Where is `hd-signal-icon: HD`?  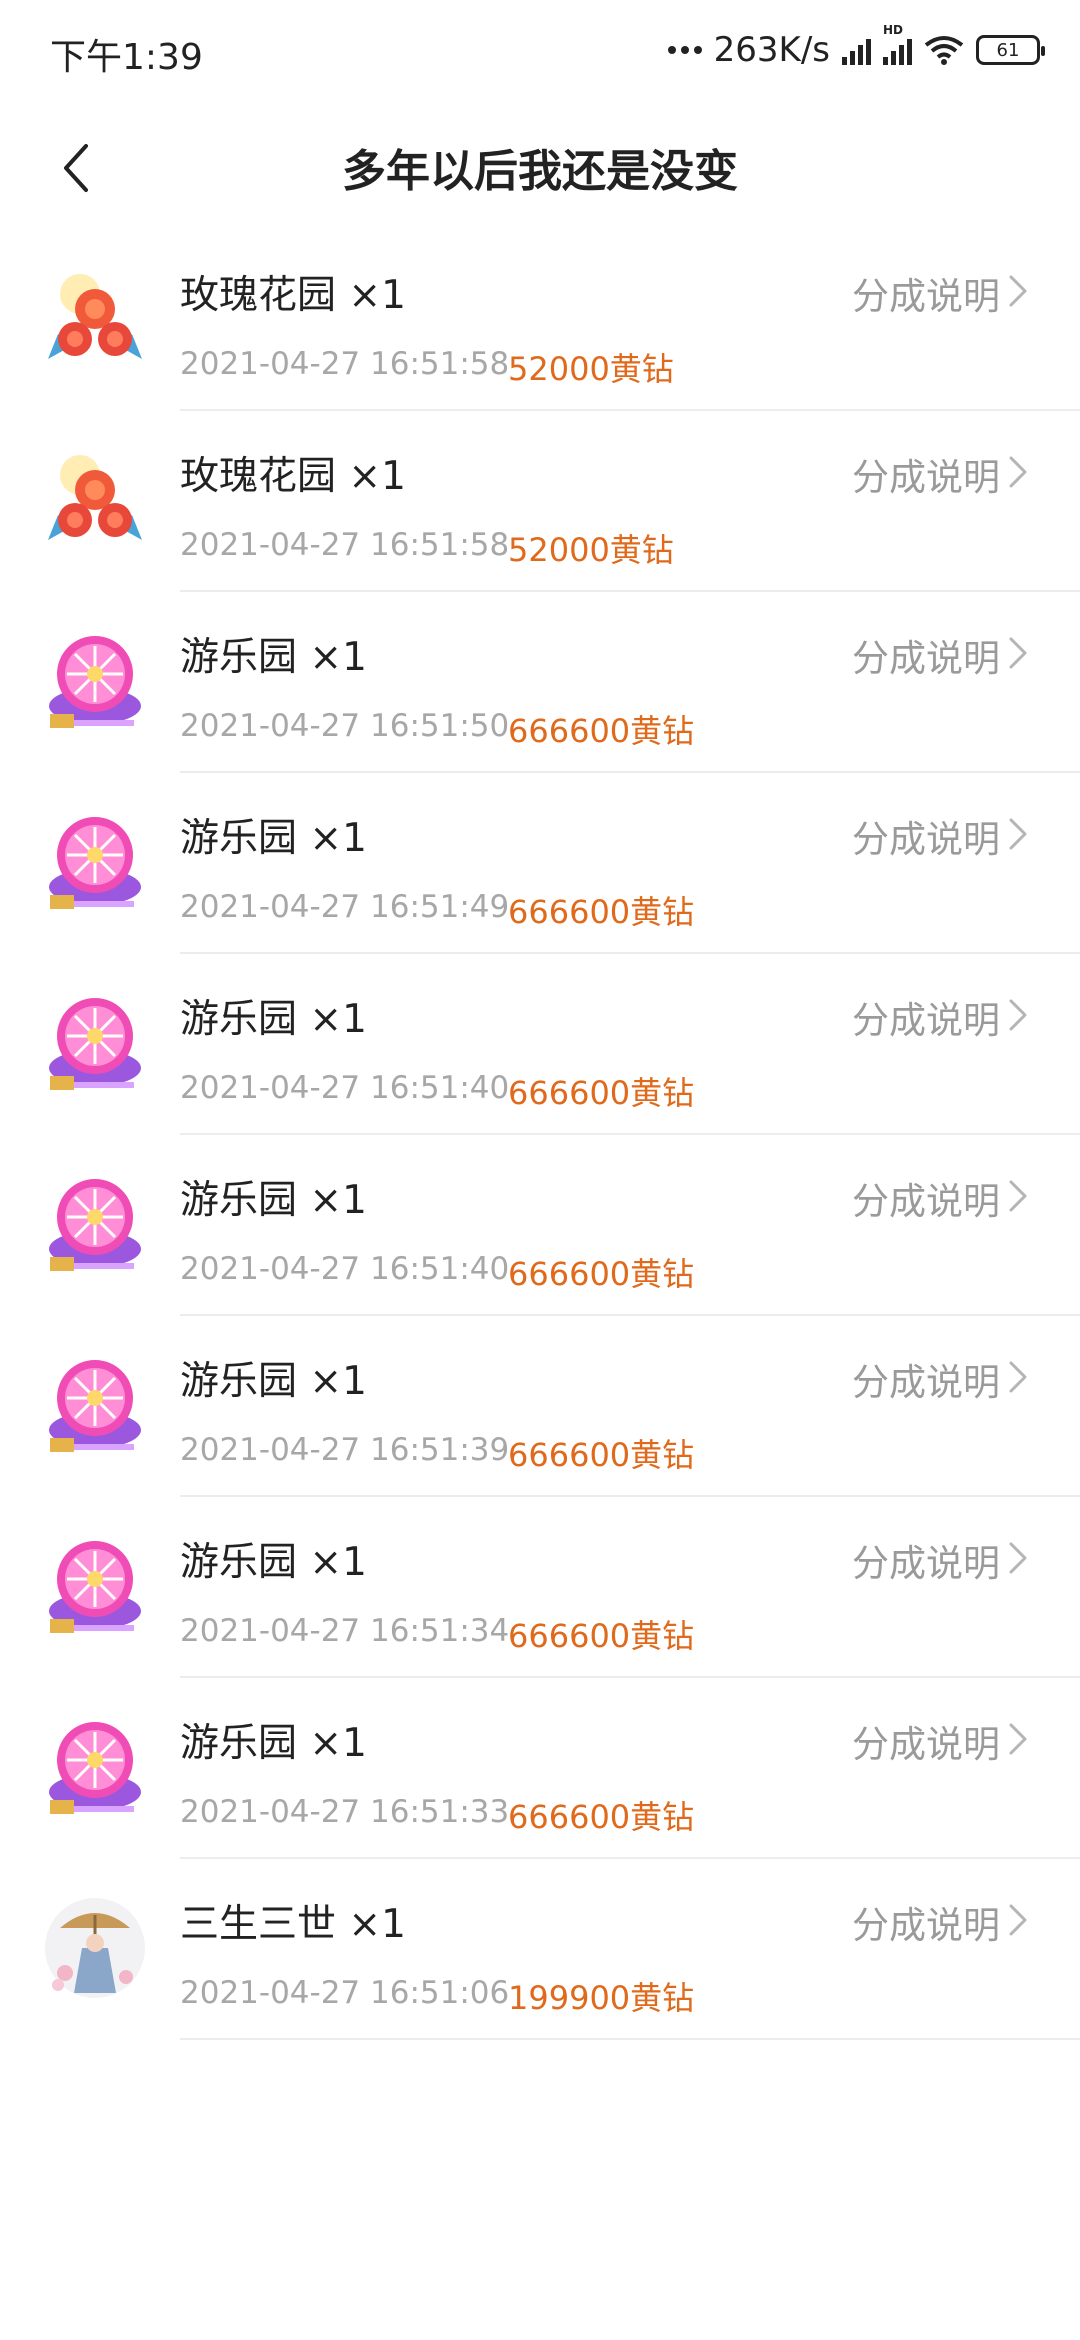
hd-signal-icon: HD is located at coordinates (897, 44).